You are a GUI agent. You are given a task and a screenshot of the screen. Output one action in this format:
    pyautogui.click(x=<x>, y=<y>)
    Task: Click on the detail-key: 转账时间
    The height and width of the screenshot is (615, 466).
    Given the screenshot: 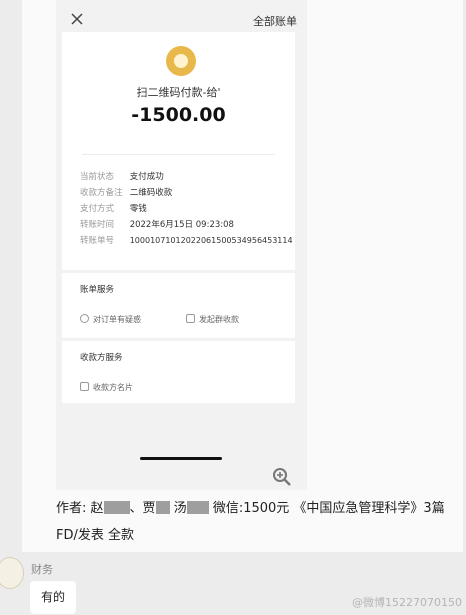 What is the action you would take?
    pyautogui.click(x=97, y=225)
    